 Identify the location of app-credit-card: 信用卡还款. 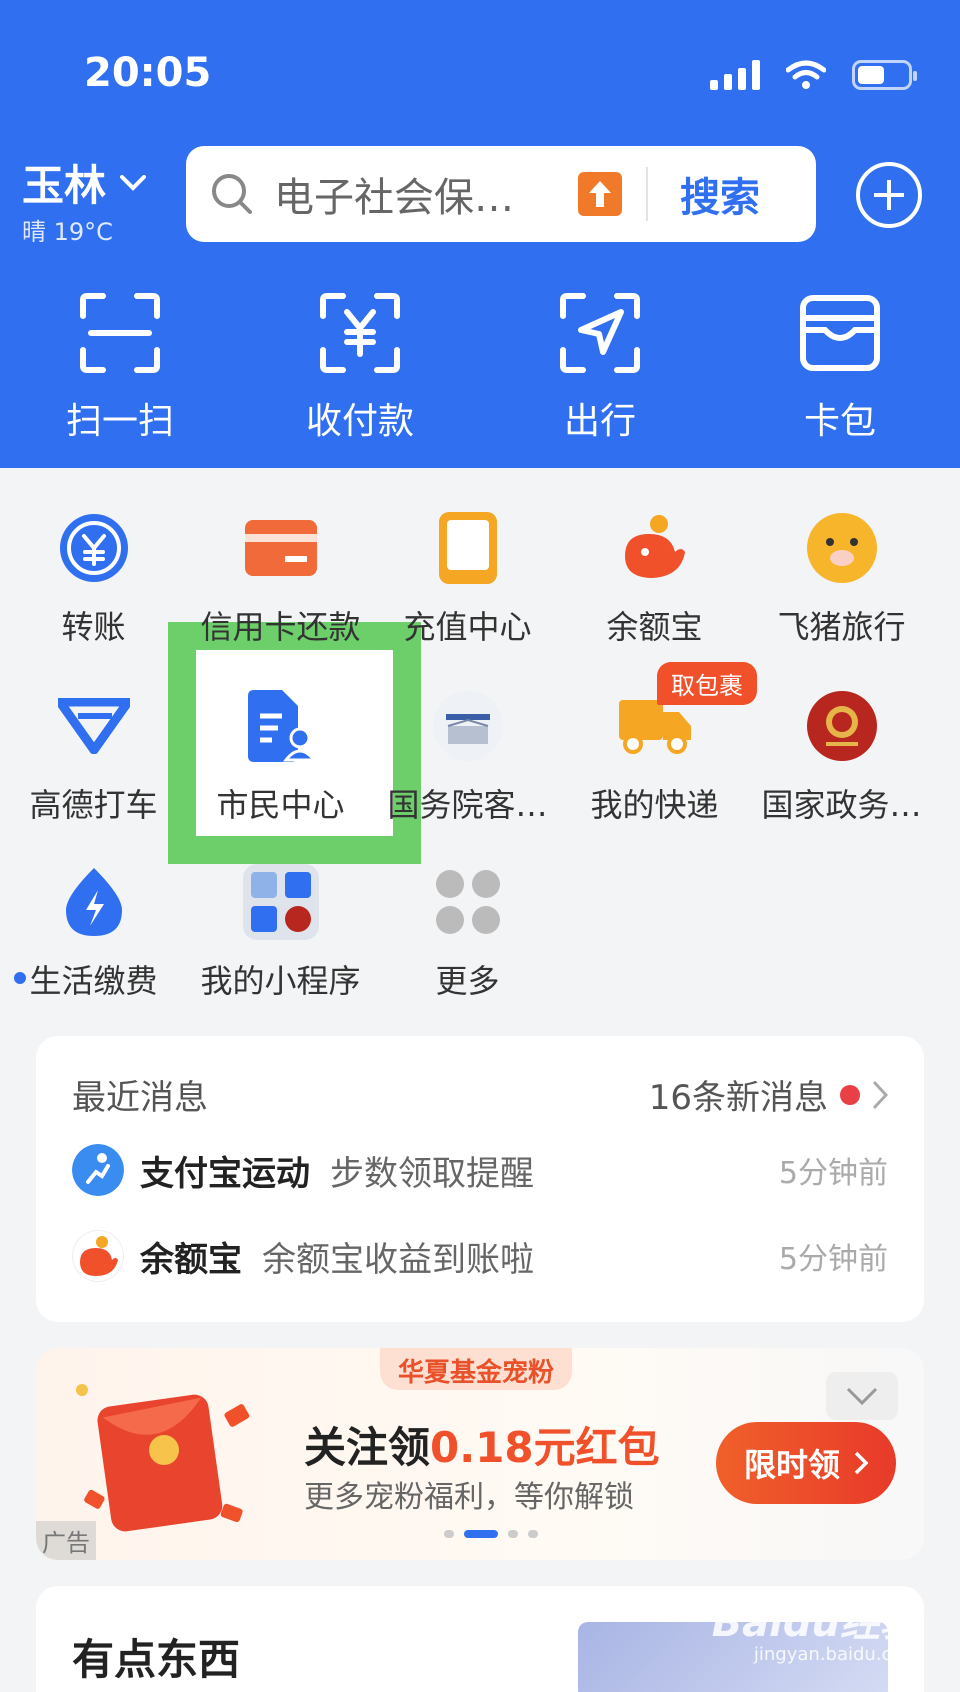
(280, 579).